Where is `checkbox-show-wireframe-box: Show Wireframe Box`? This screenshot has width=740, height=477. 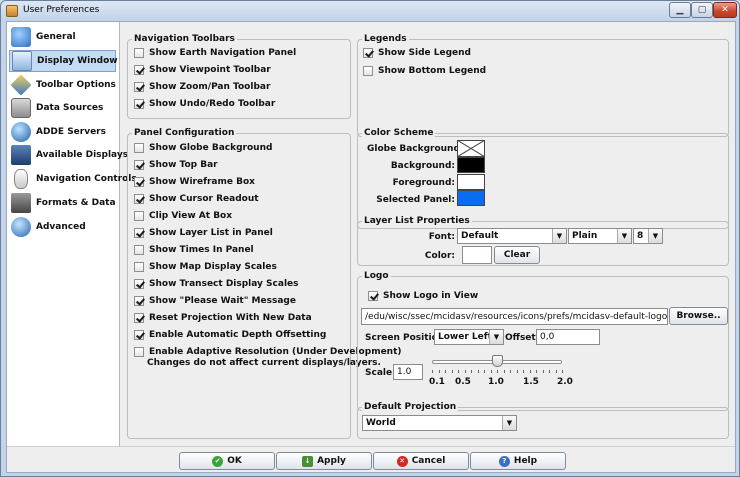 checkbox-show-wireframe-box: Show Wireframe Box is located at coordinates (194, 182).